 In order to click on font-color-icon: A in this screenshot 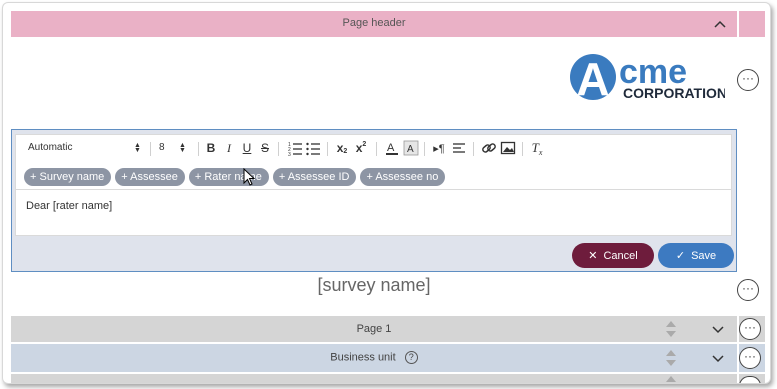, I will do `click(392, 148)`.